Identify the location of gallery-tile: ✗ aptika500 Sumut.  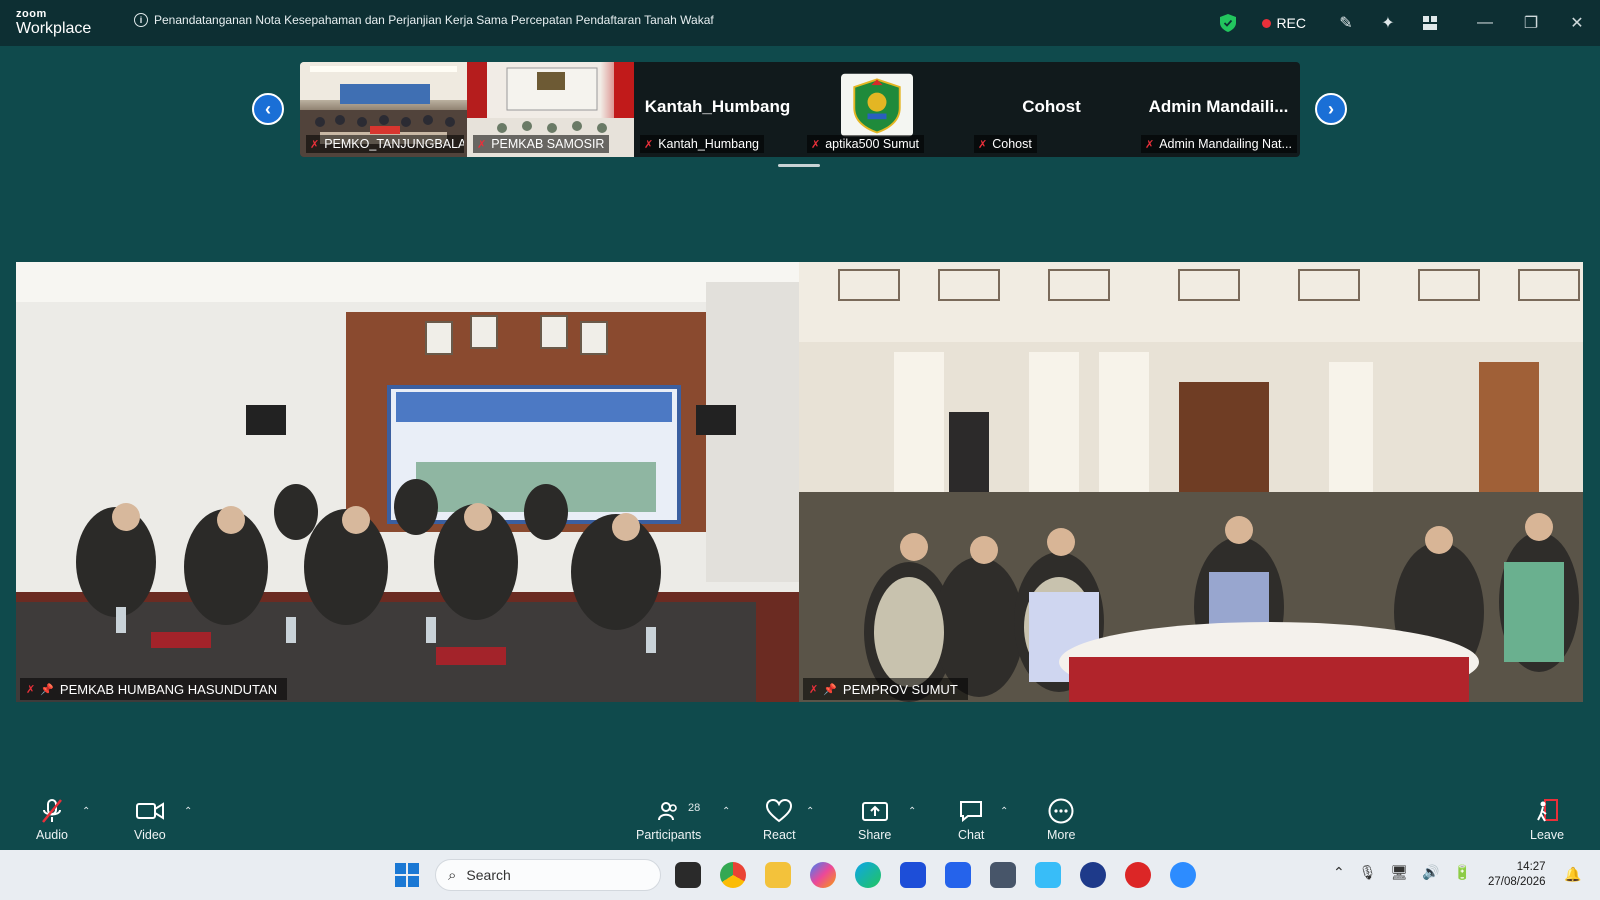
(884, 109).